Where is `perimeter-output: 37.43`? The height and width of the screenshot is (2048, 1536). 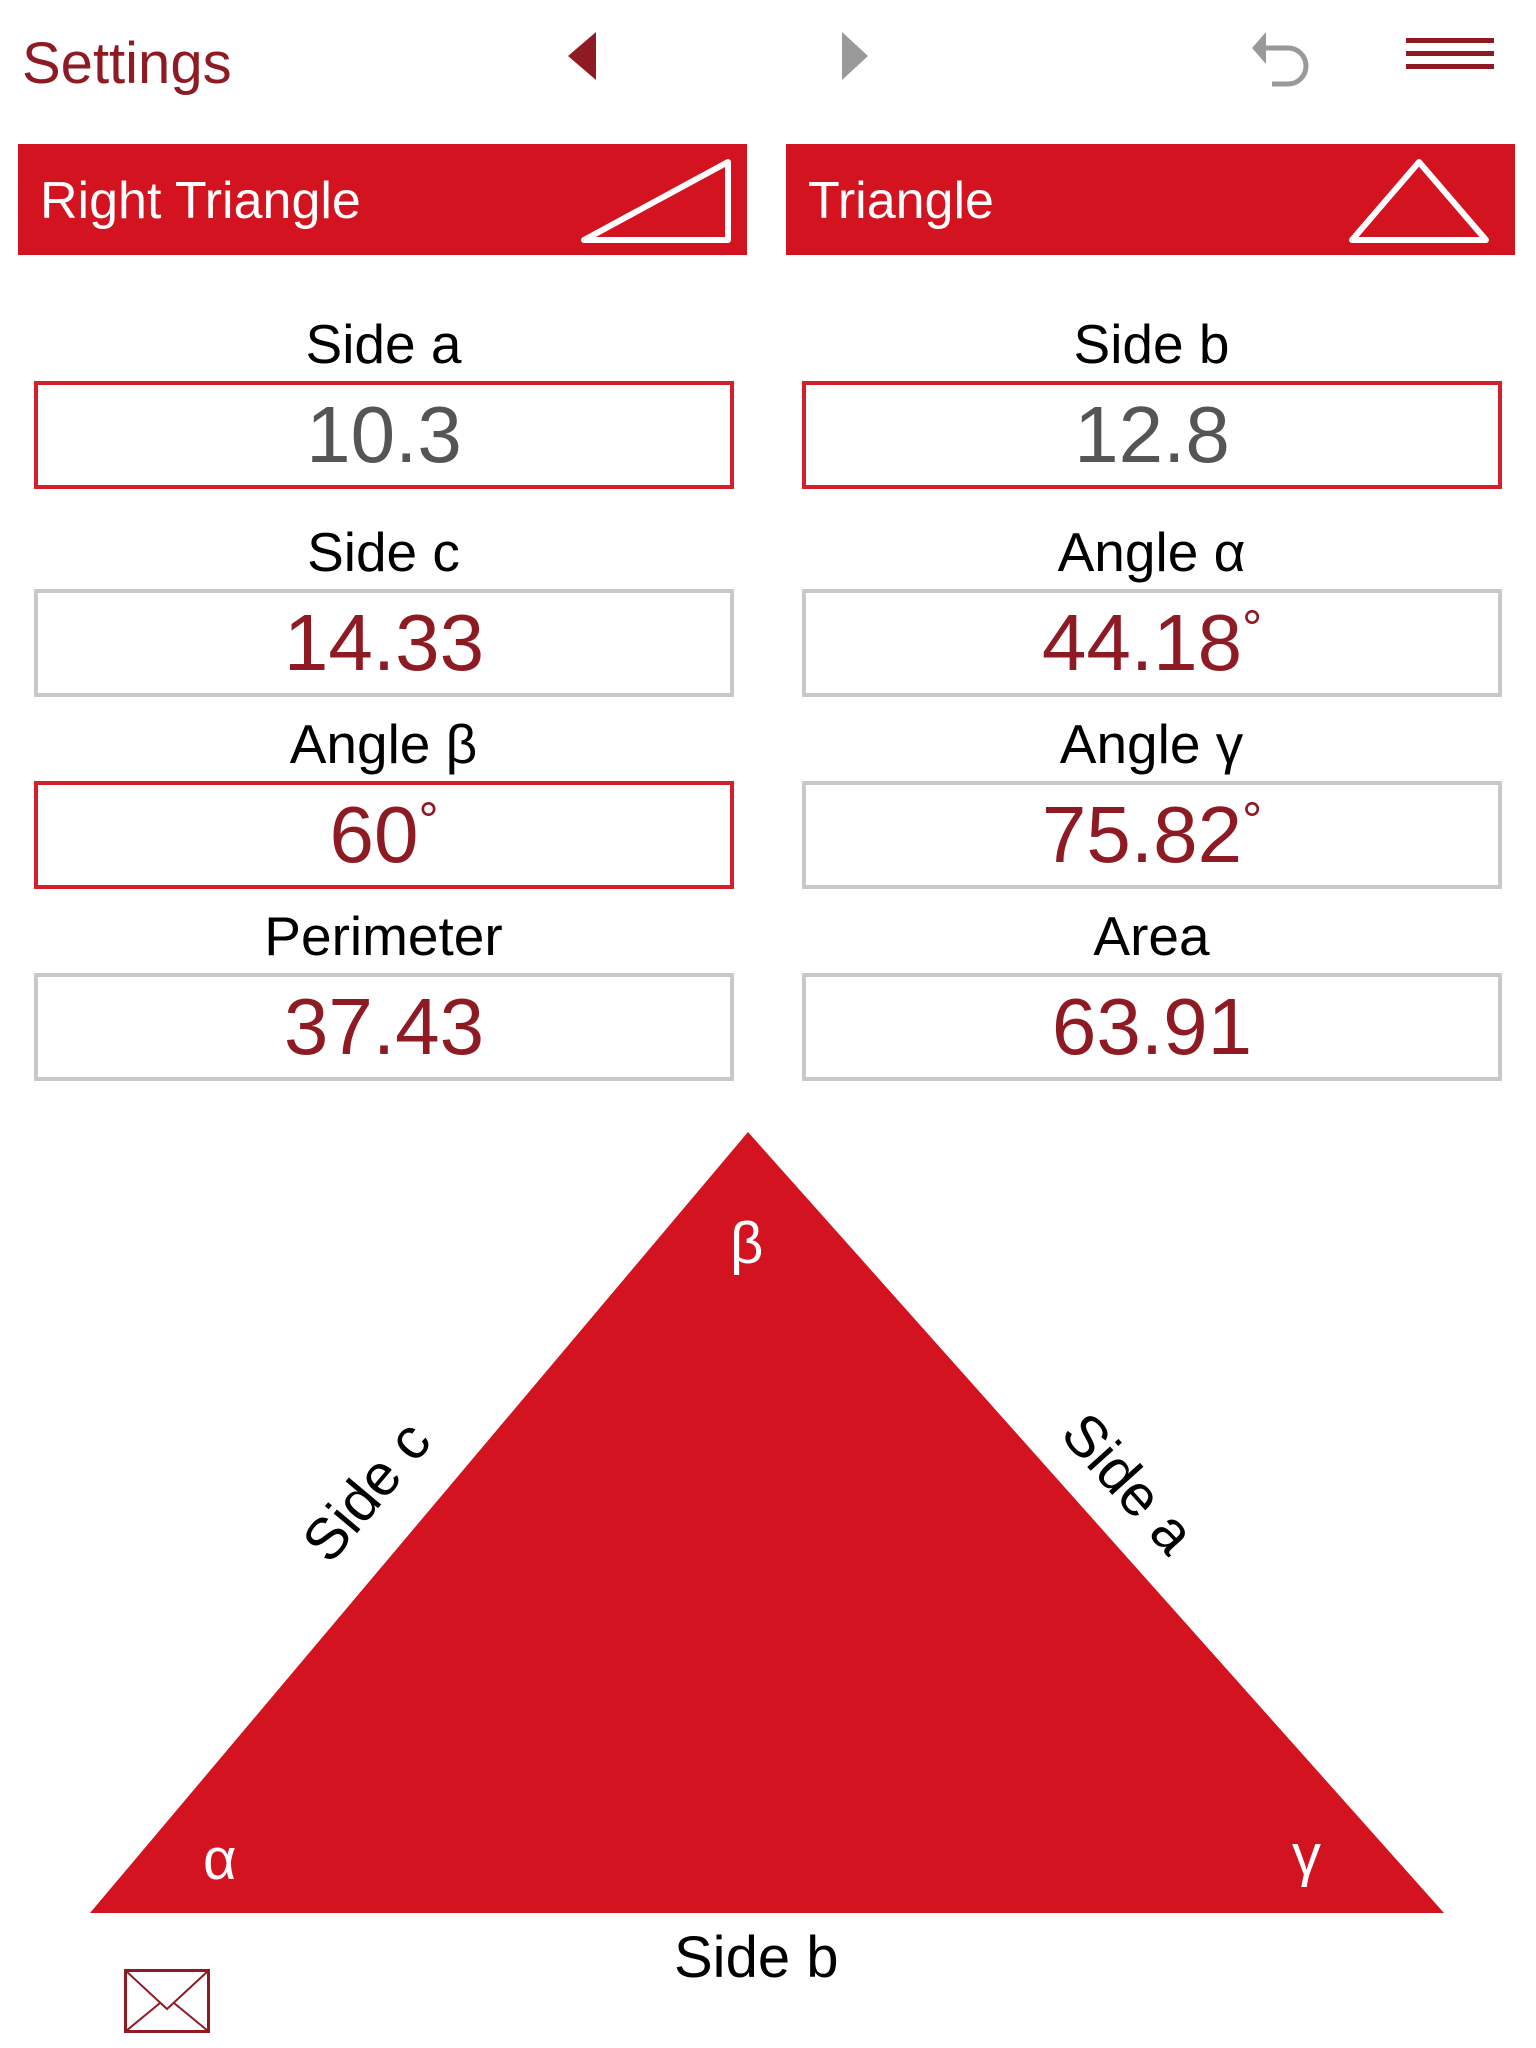 perimeter-output: 37.43 is located at coordinates (384, 1027).